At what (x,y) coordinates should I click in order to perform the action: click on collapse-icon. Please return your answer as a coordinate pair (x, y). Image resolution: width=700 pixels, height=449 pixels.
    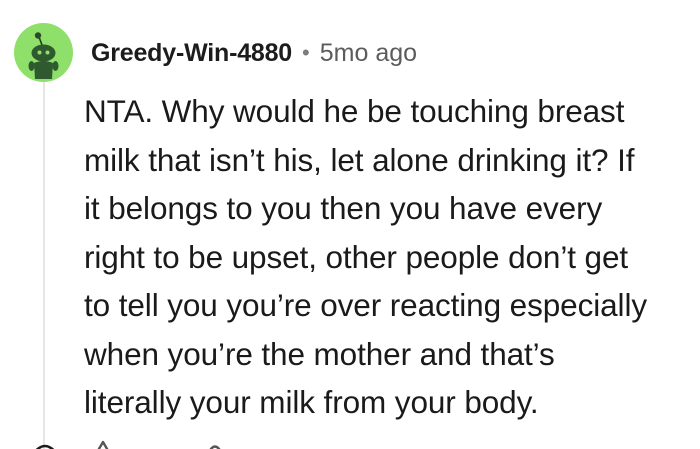
    Looking at the image, I should click on (45, 444).